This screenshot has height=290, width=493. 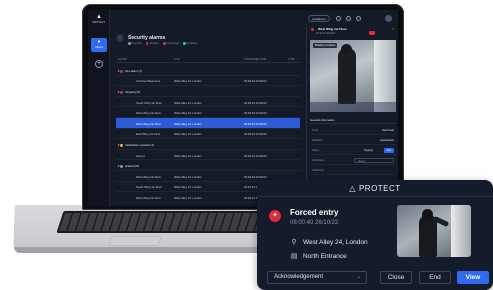 What do you see at coordinates (378, 277) in the screenshot?
I see `card-actions: Acknowledgement ⌄ Close End View` at bounding box center [378, 277].